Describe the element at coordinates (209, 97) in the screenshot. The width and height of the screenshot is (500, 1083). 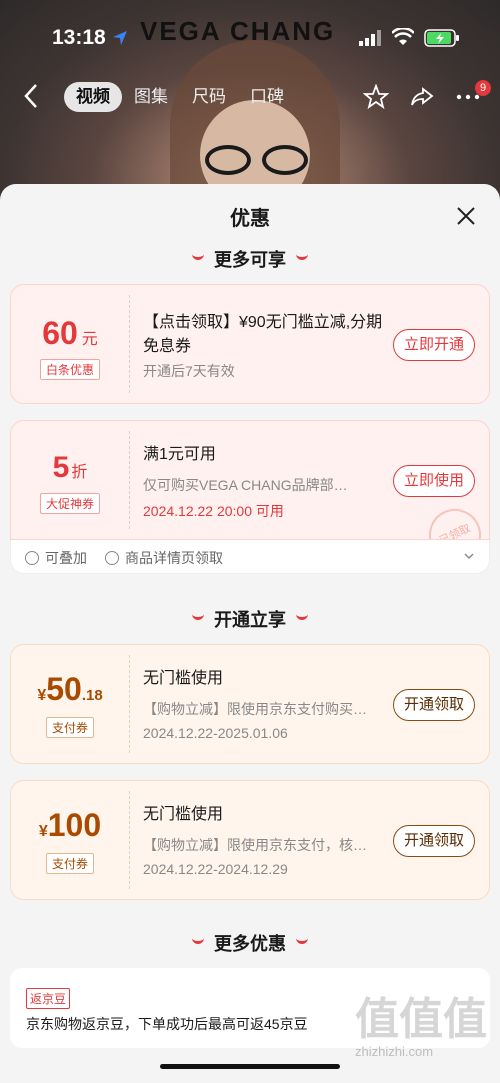
I see `tab-size: 尺码` at that location.